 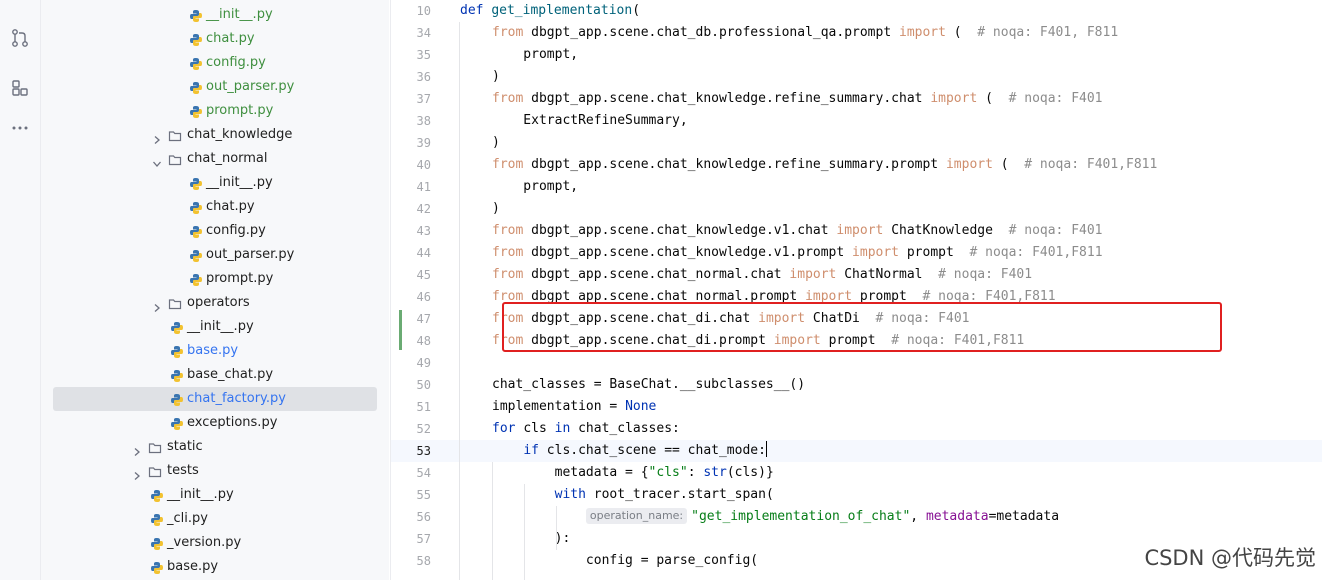 I want to click on line-number: 55, so click(x=423, y=495).